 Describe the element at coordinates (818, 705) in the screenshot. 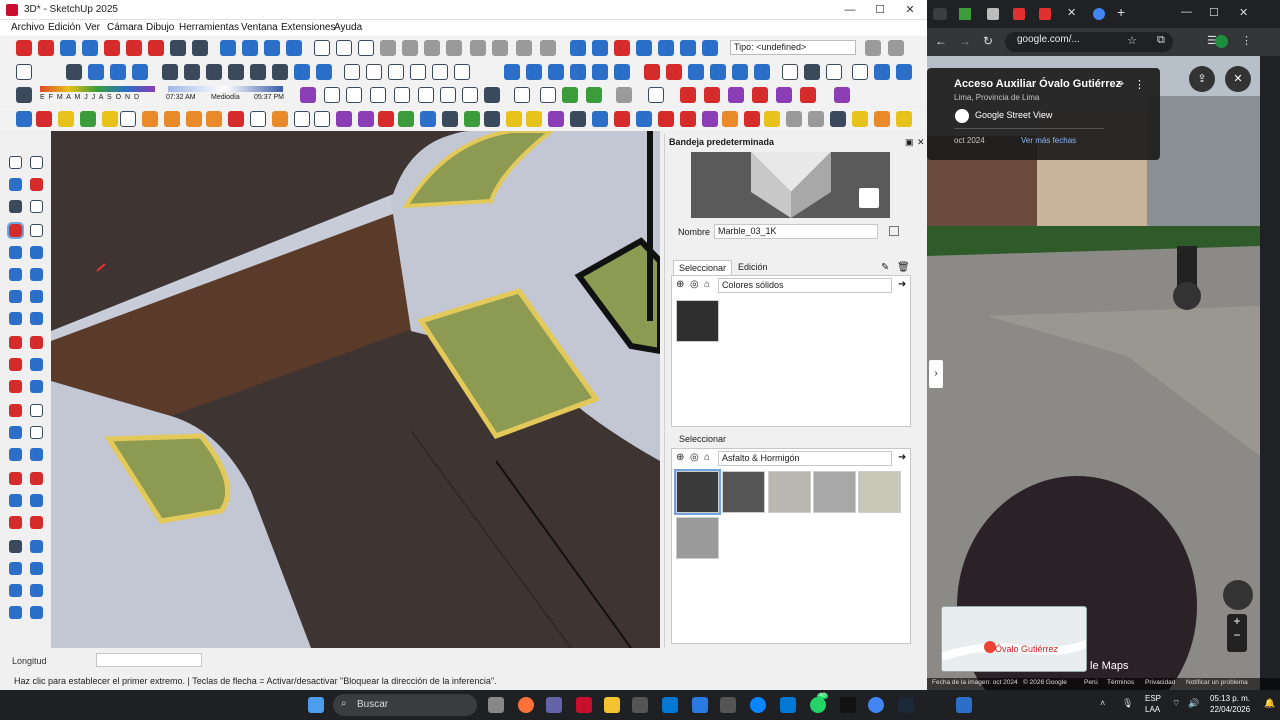

I see `whatsapp-icon` at that location.